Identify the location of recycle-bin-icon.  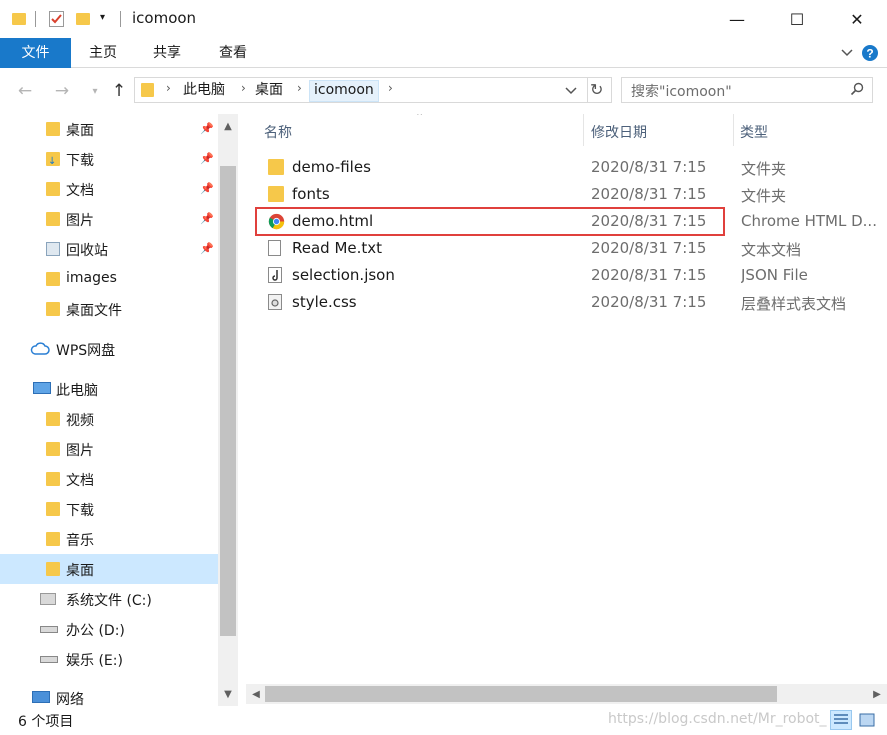
(53, 249).